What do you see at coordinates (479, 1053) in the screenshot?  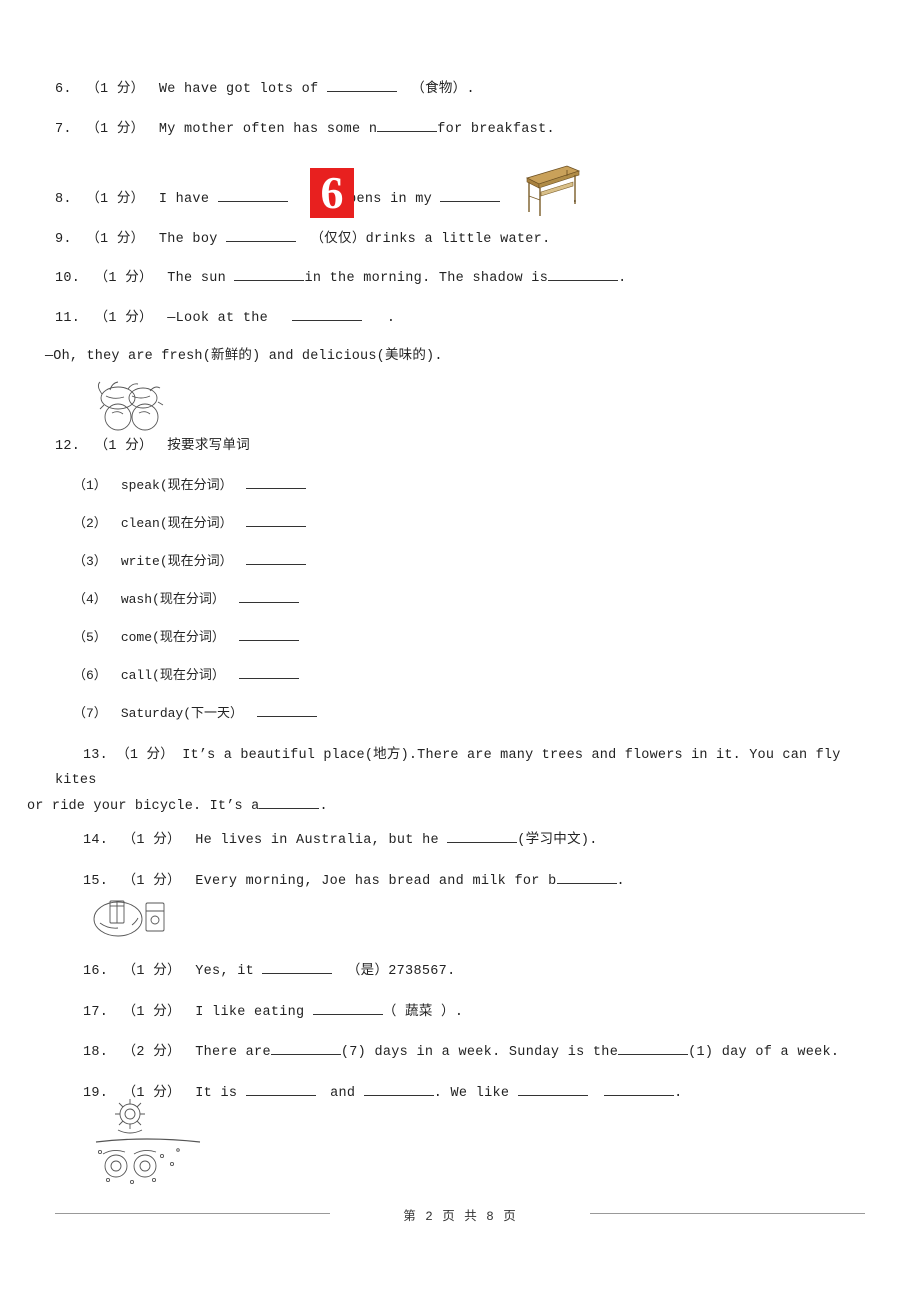 I see `question-text-mid: (7) days in a week. Sunday is the` at bounding box center [479, 1053].